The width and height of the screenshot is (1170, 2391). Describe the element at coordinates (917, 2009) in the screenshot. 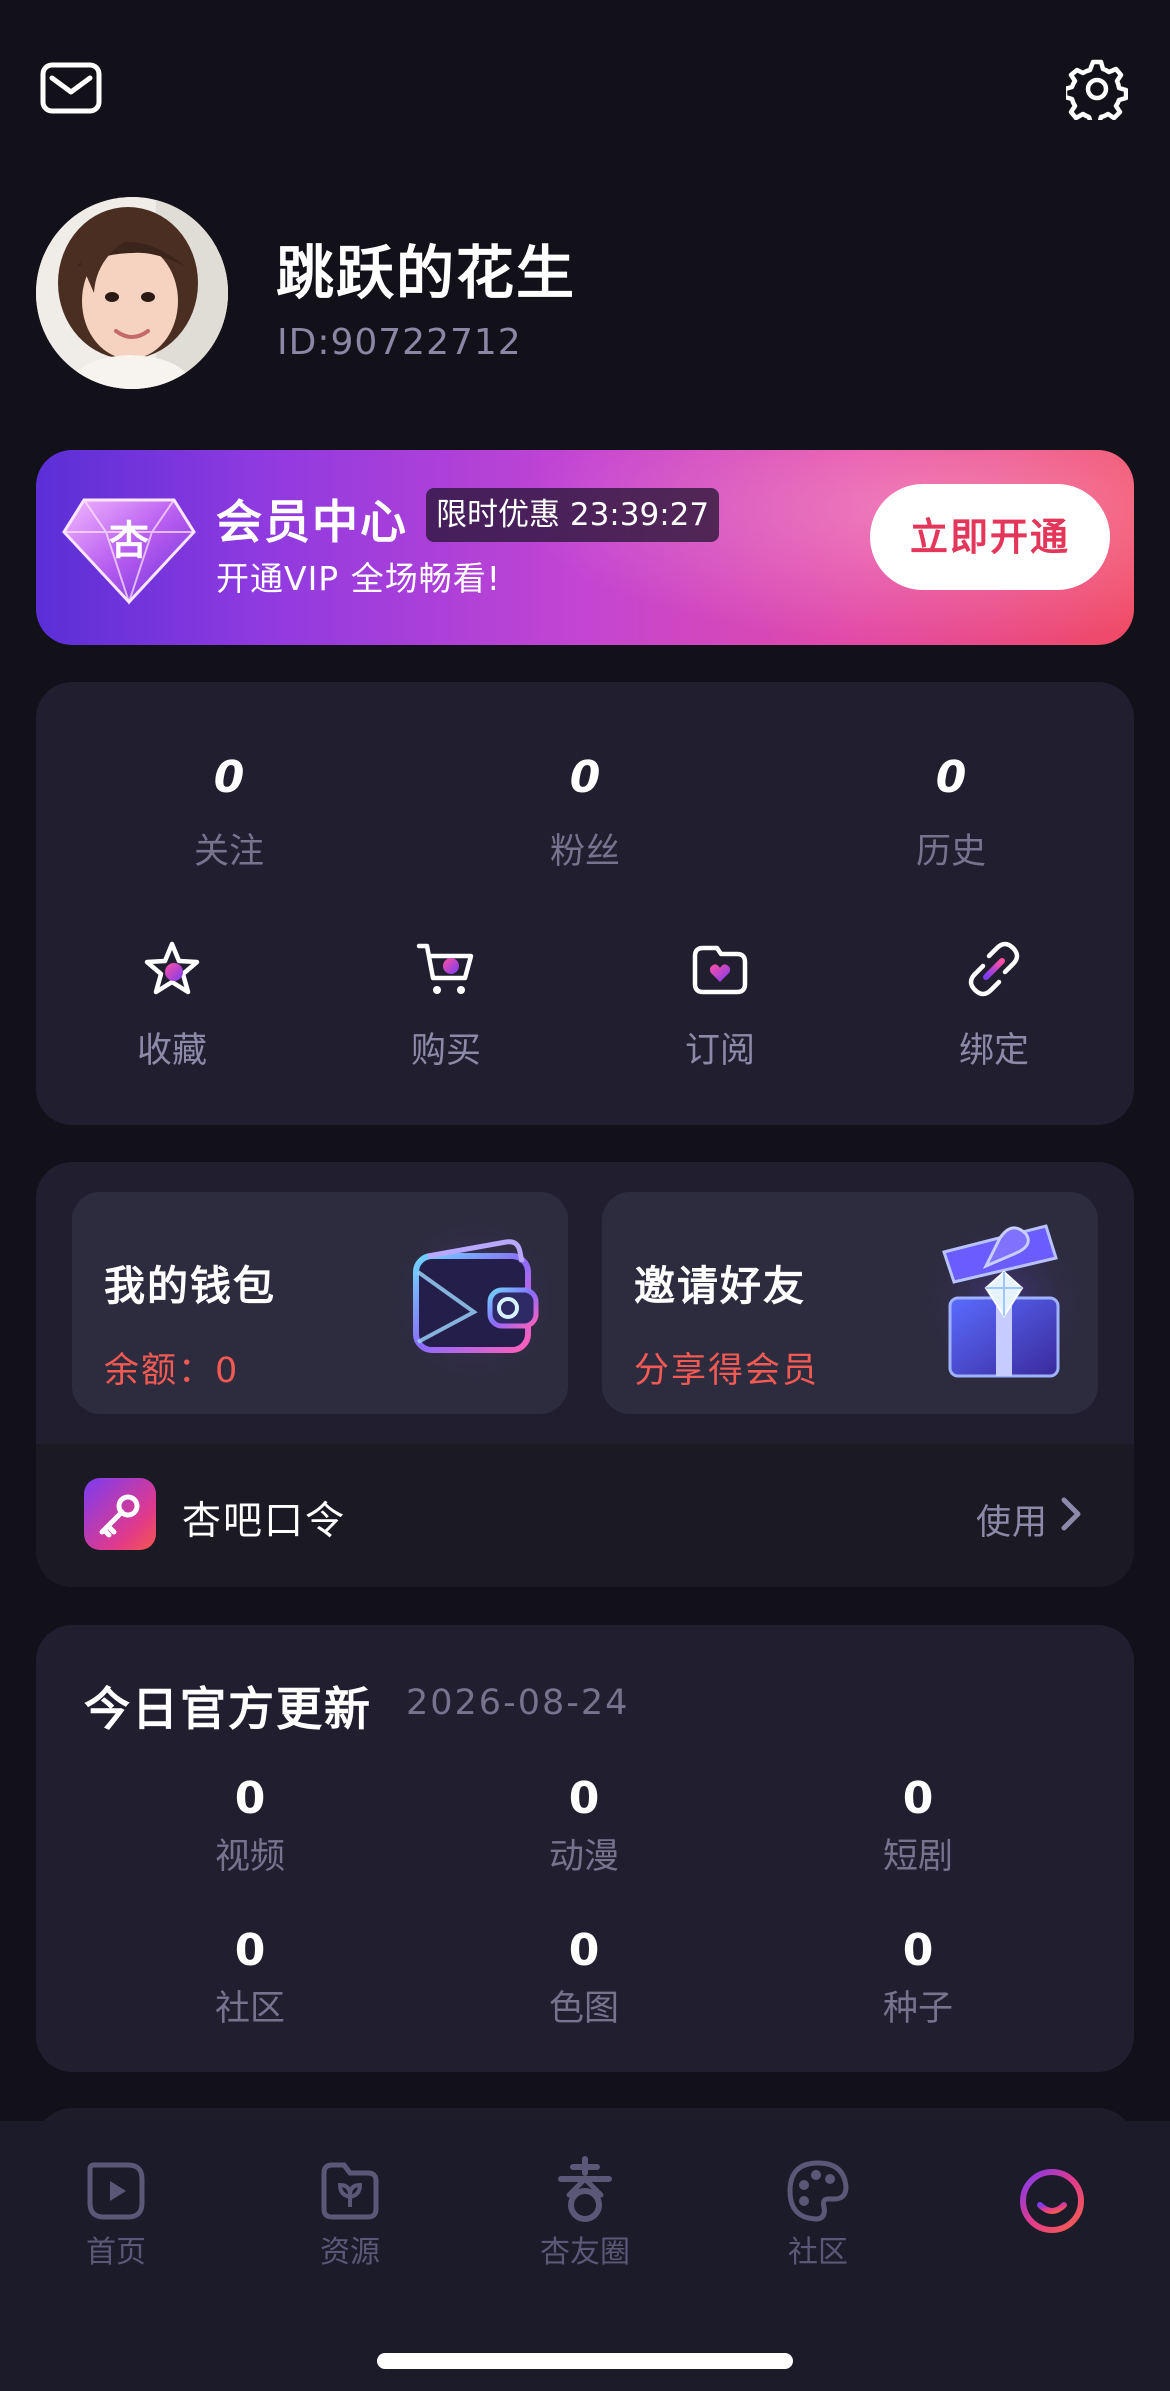

I see `update-seeds-label: 种子` at that location.